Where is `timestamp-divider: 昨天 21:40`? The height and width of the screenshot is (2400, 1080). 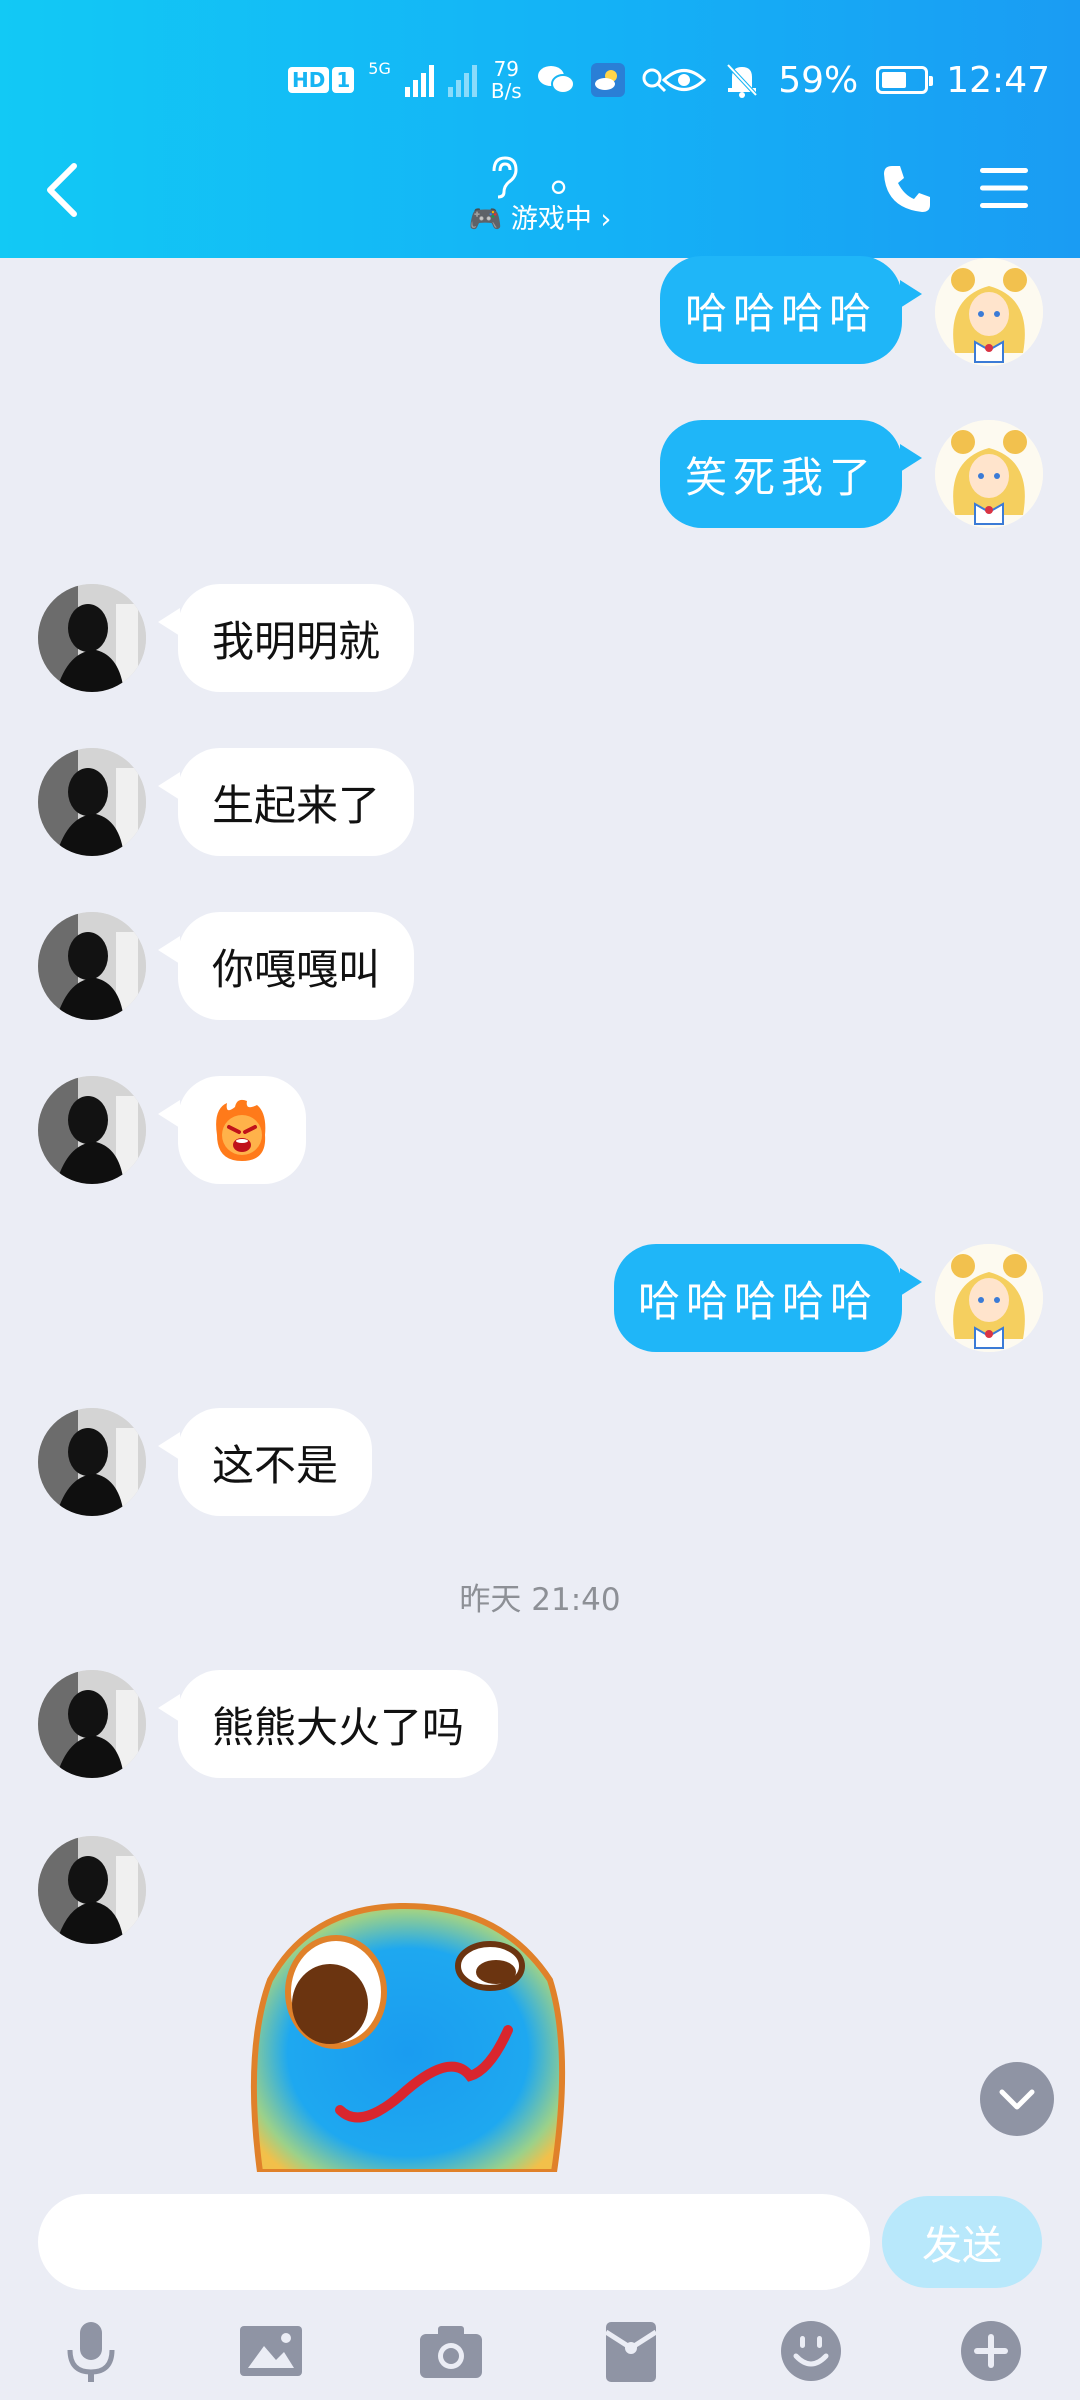
timestamp-divider: 昨天 21:40 is located at coordinates (540, 1600).